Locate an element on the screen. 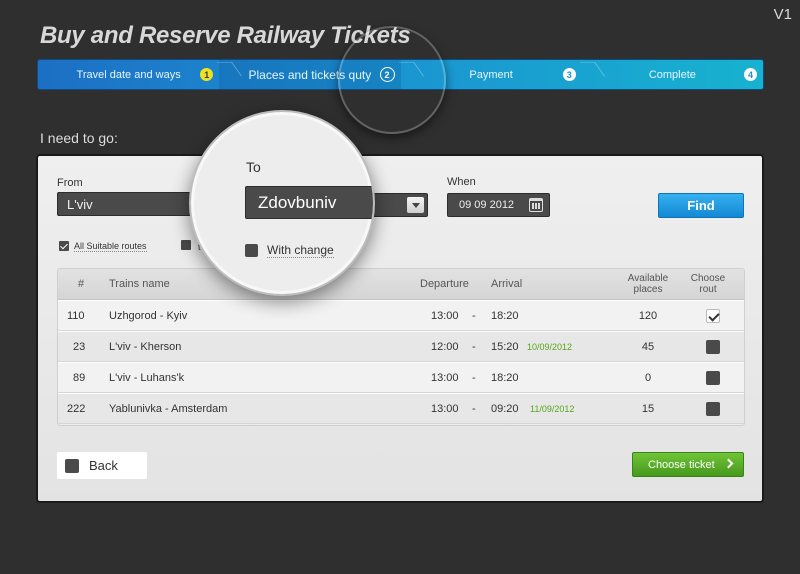 This screenshot has height=574, width=800. row-arr: 09:20 is located at coordinates (505, 408).